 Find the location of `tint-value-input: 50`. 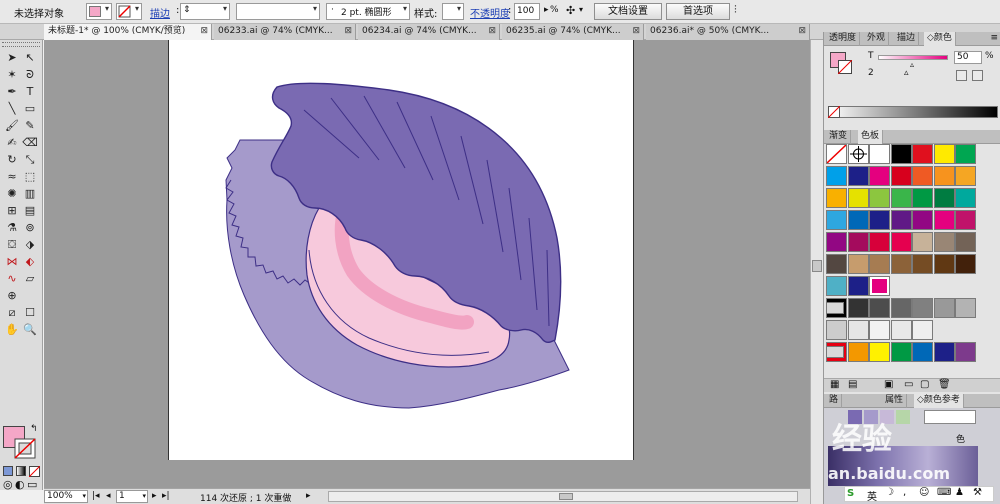

tint-value-input: 50 is located at coordinates (968, 57).